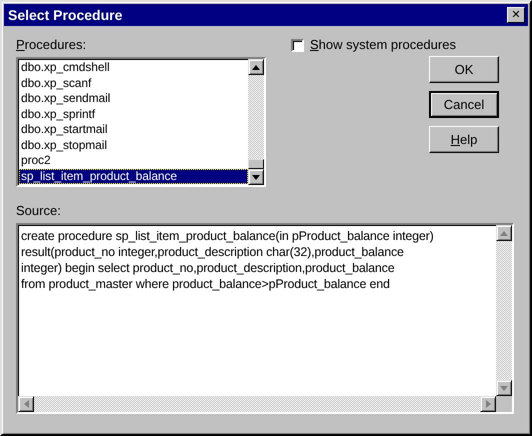  What do you see at coordinates (297, 45) in the screenshot?
I see `checkbox` at bounding box center [297, 45].